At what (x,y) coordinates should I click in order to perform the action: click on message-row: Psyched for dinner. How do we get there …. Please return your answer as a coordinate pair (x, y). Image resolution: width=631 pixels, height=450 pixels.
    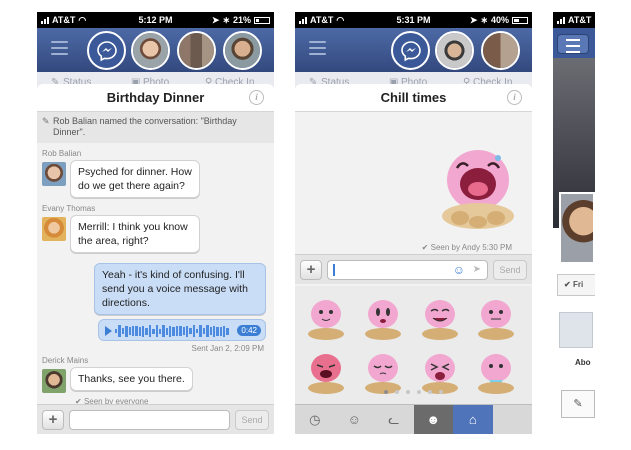
    Looking at the image, I should click on (158, 179).